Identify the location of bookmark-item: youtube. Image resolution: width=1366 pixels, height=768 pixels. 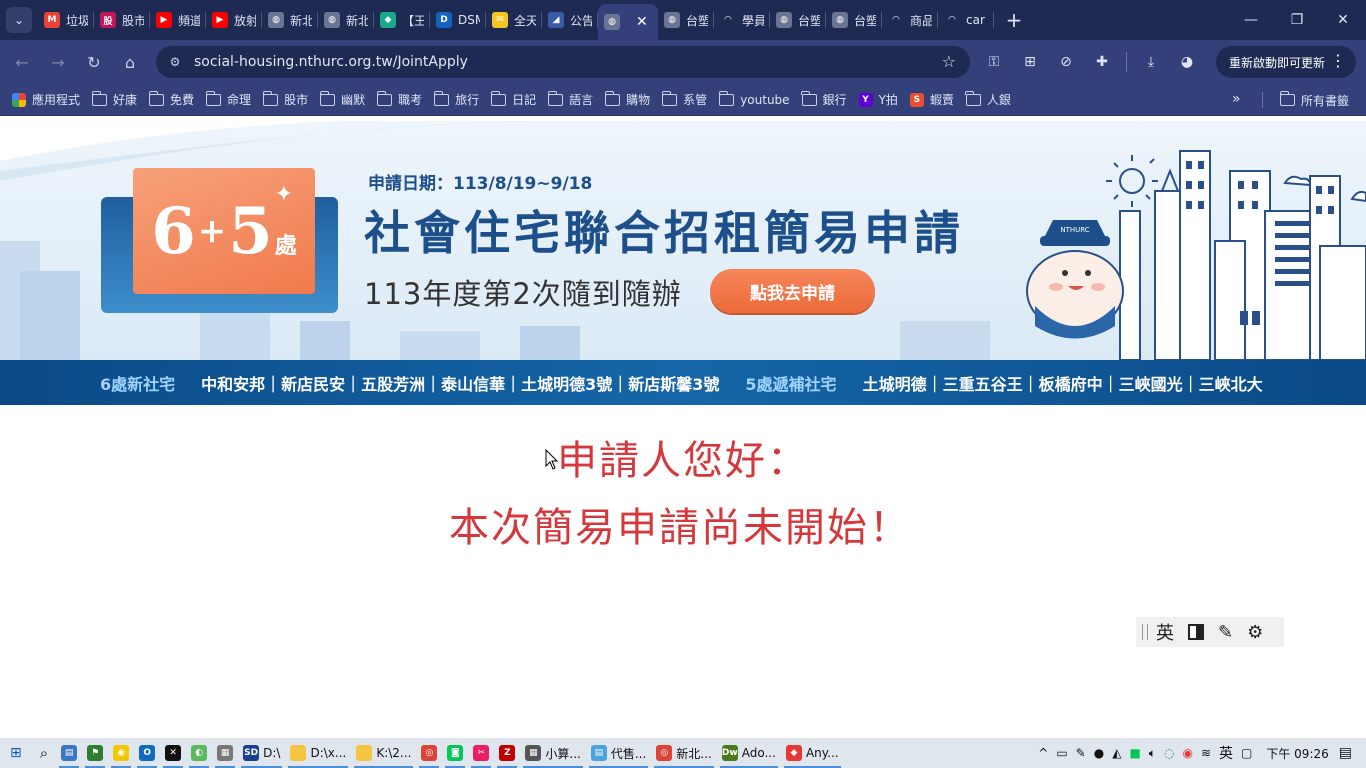
(754, 98).